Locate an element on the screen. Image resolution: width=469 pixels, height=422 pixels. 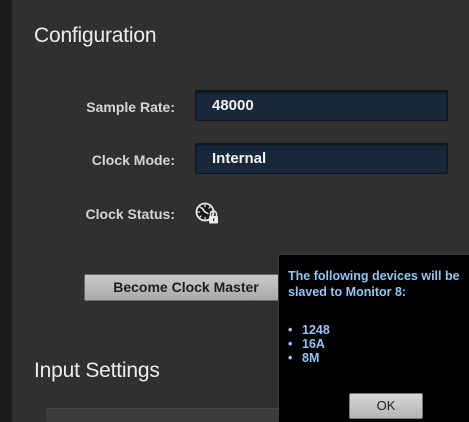
input-settings-row is located at coordinates (176, 415).